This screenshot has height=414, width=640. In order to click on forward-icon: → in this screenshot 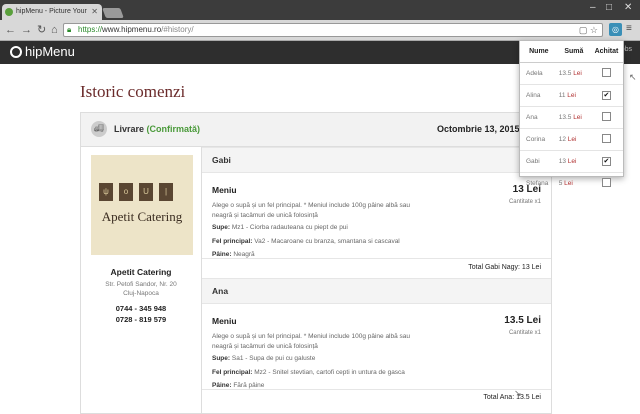, I will do `click(26, 30)`.